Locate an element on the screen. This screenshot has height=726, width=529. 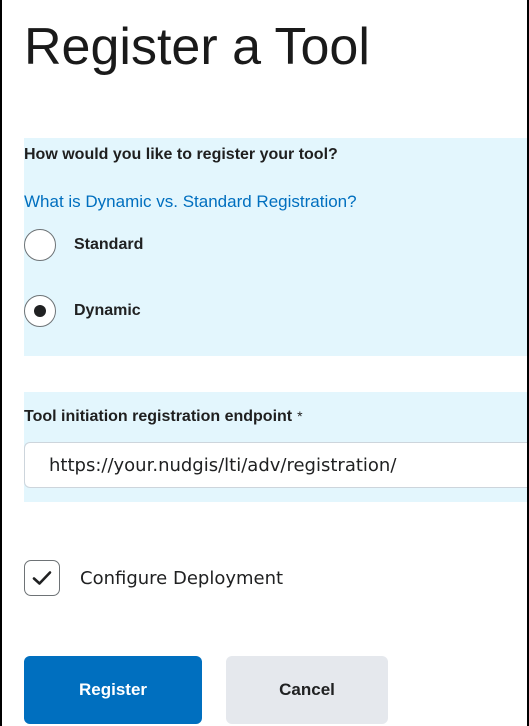
checkmark-icon is located at coordinates (42, 578).